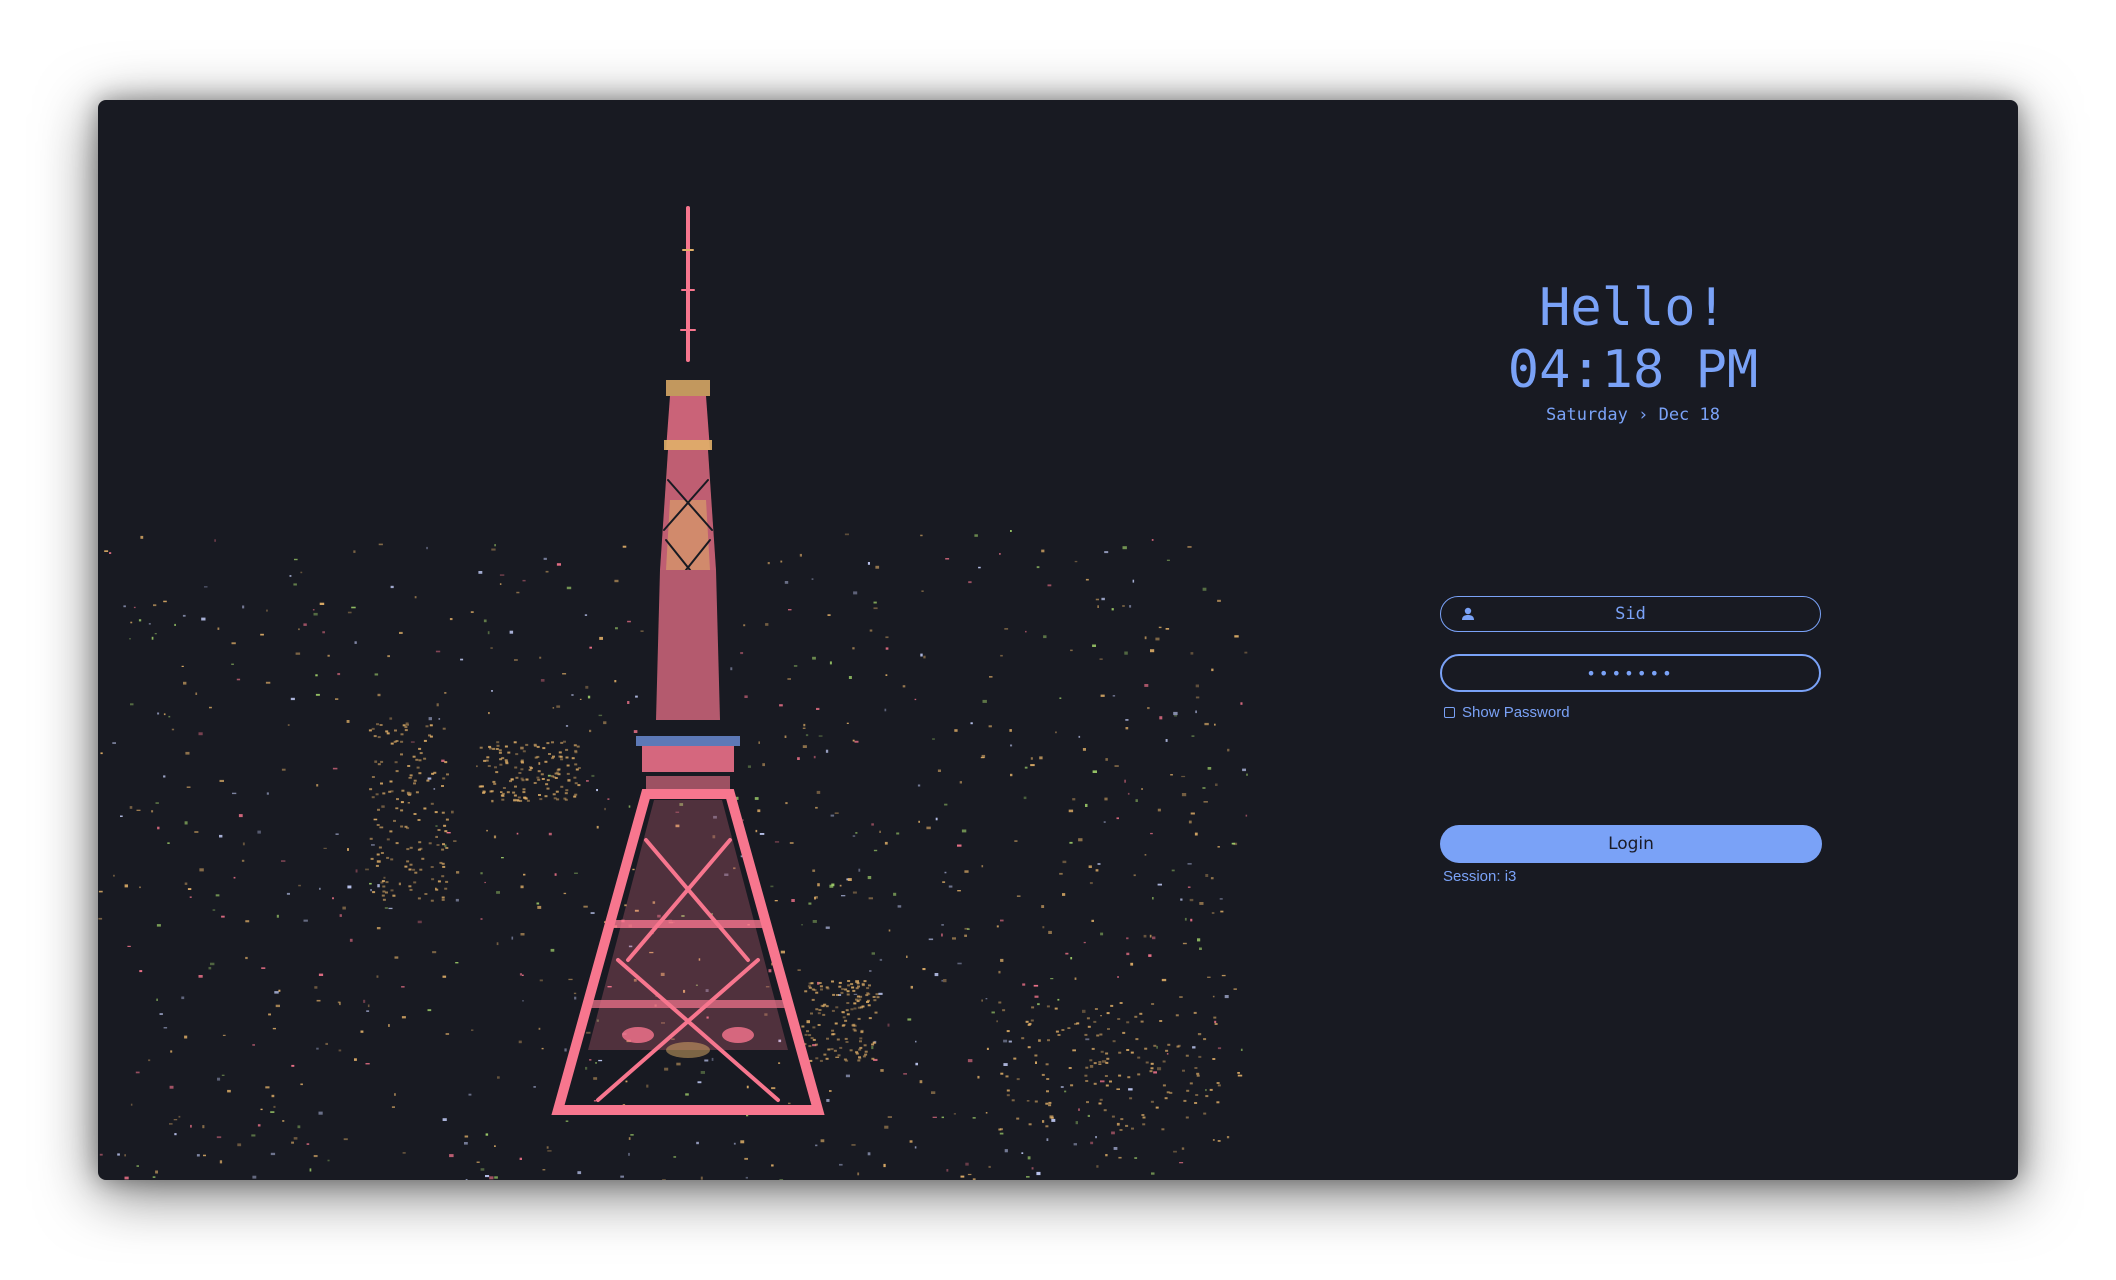 The width and height of the screenshot is (2116, 1280). What do you see at coordinates (1507, 712) in the screenshot?
I see `show-password-toggle: Show Password` at bounding box center [1507, 712].